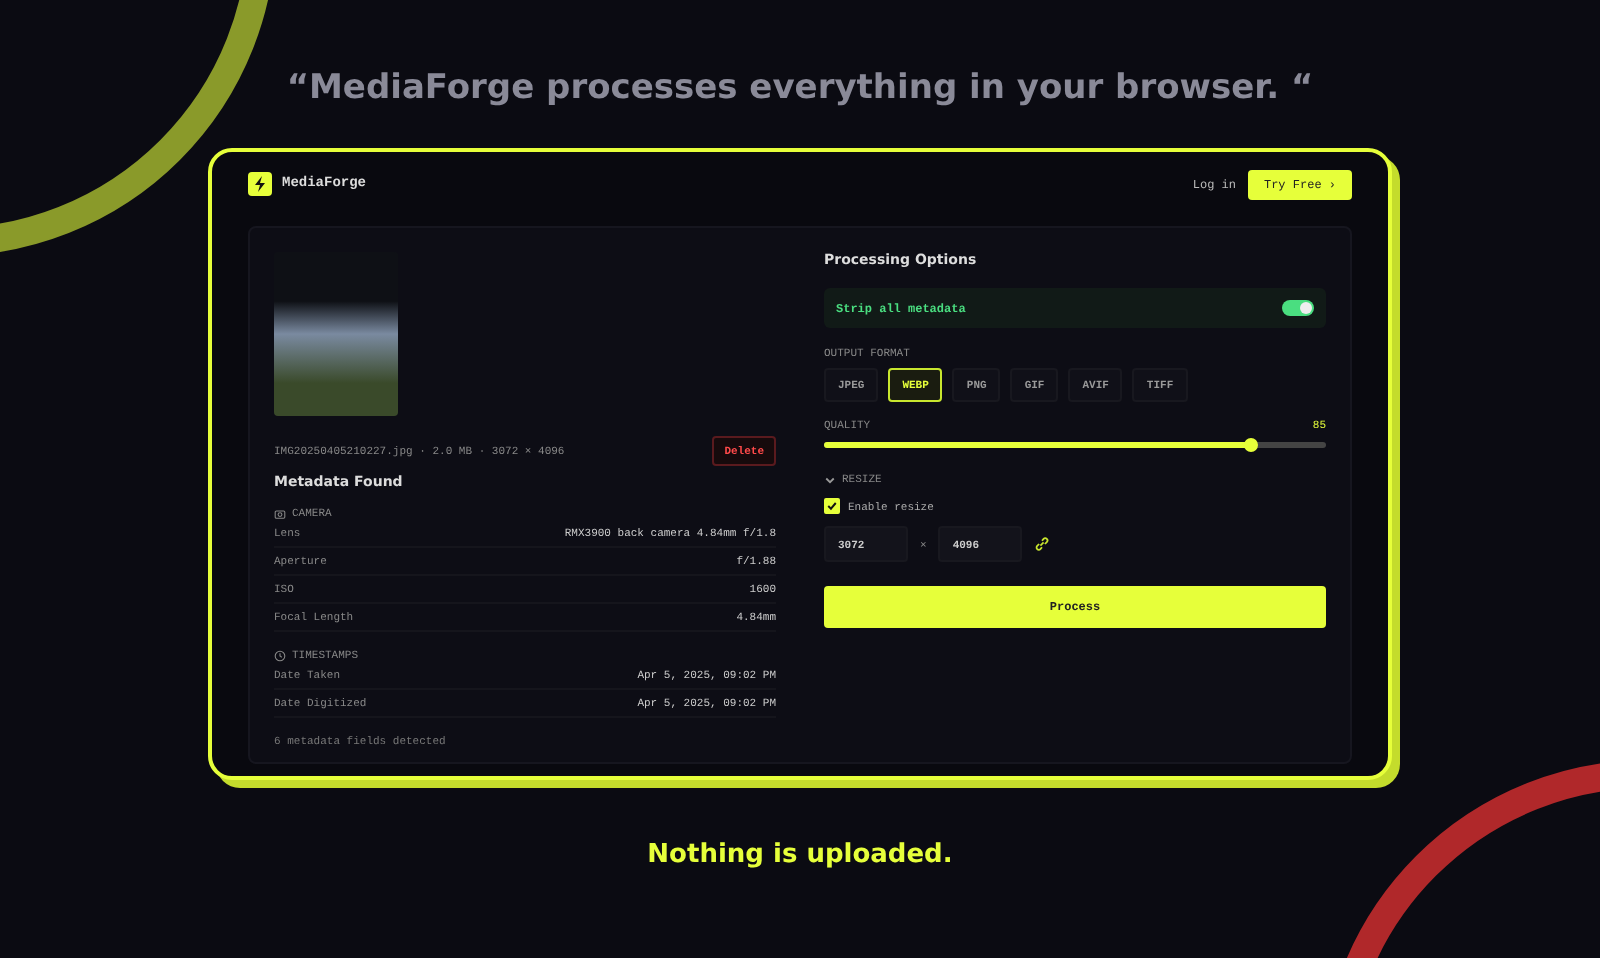 Image resolution: width=1600 pixels, height=958 pixels. Describe the element at coordinates (830, 479) in the screenshot. I see `chevron-icon` at that location.